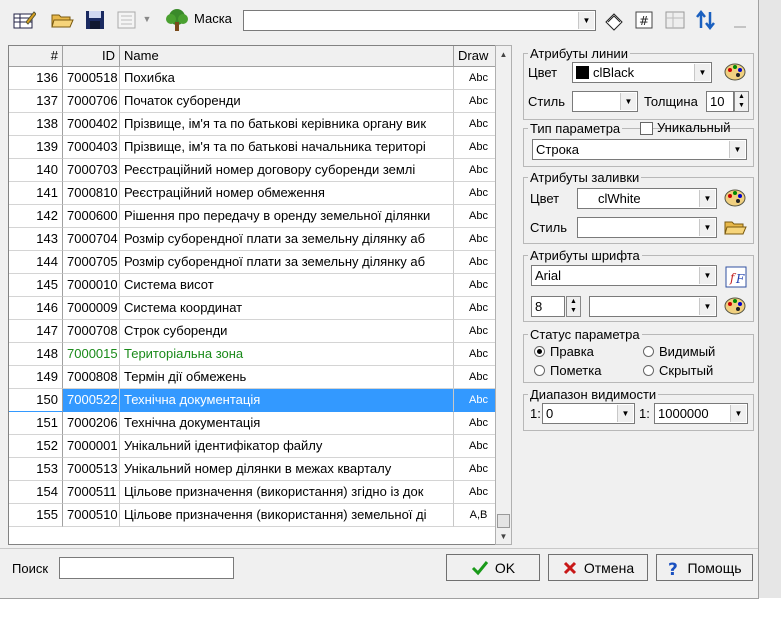  I want to click on visibility-from-prefix: 1:, so click(535, 413).